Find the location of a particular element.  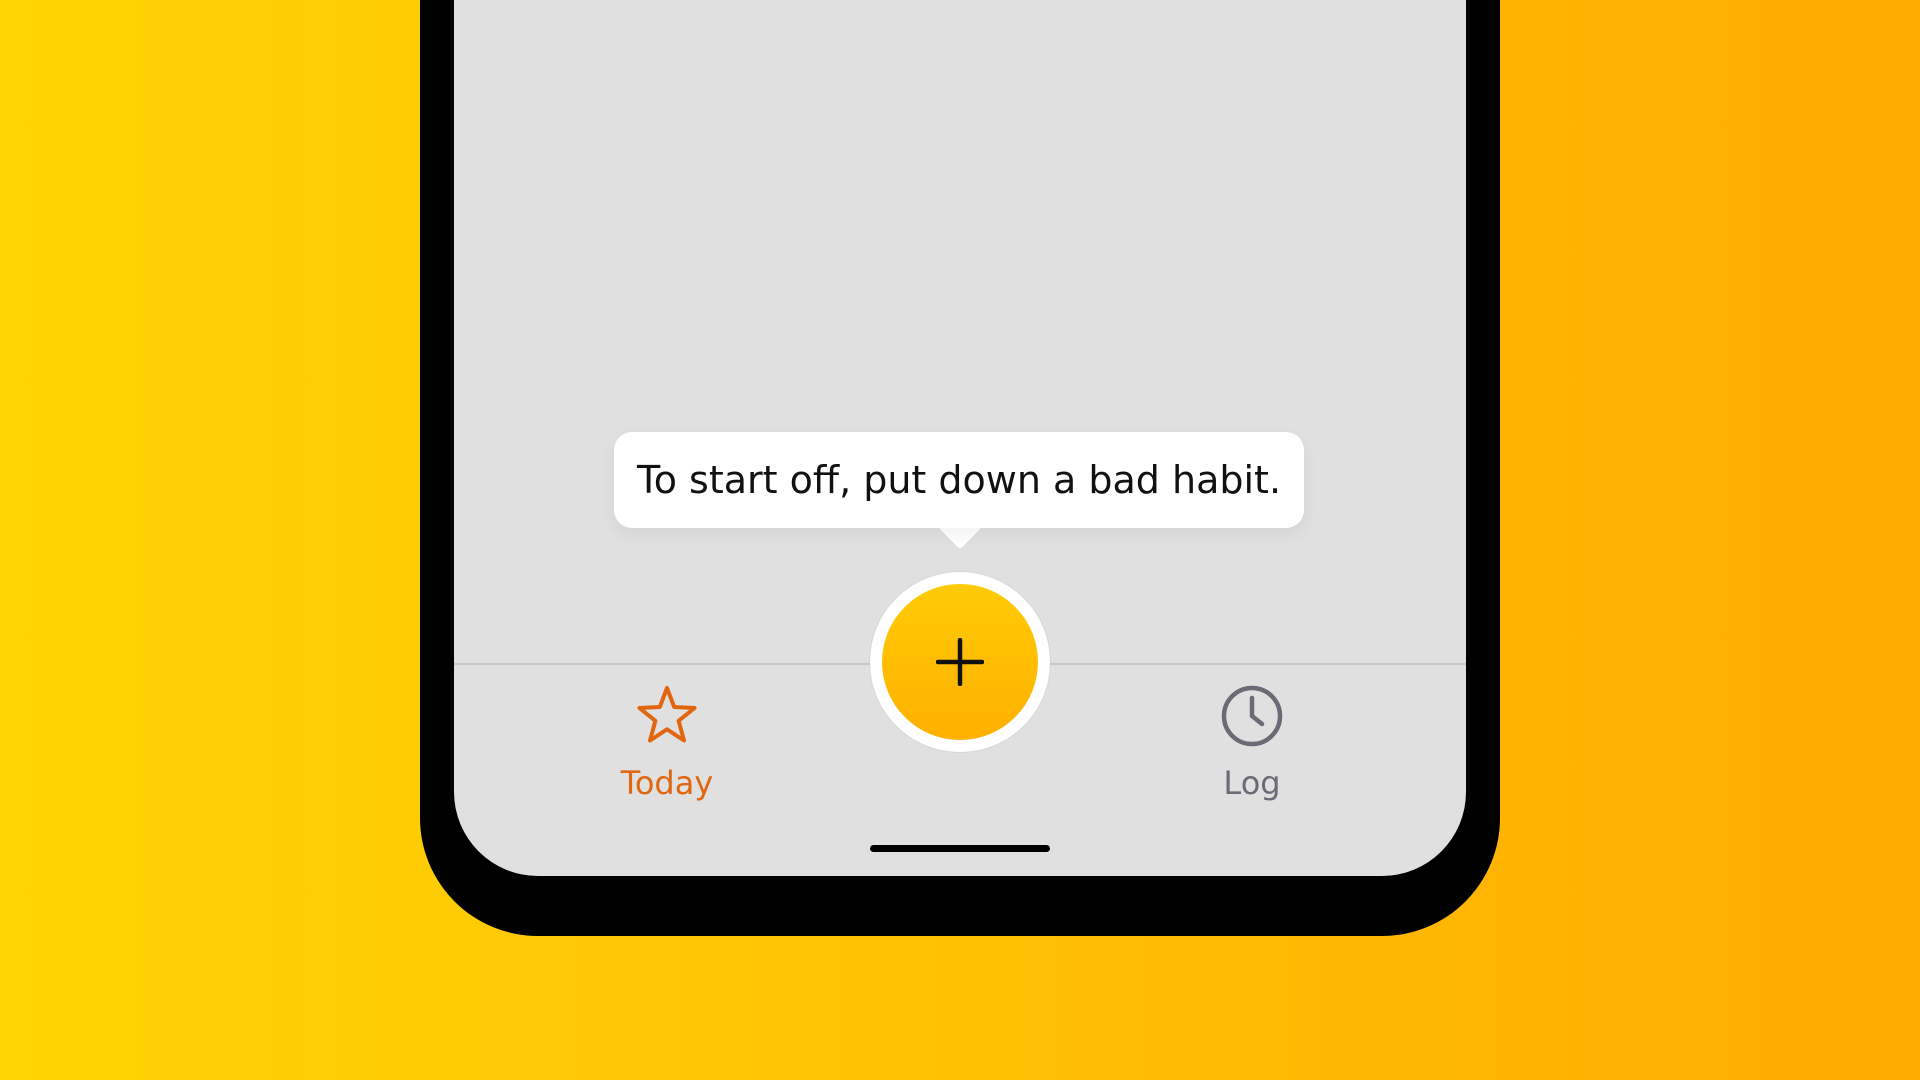

tab-today: Today is located at coordinates (667, 743).